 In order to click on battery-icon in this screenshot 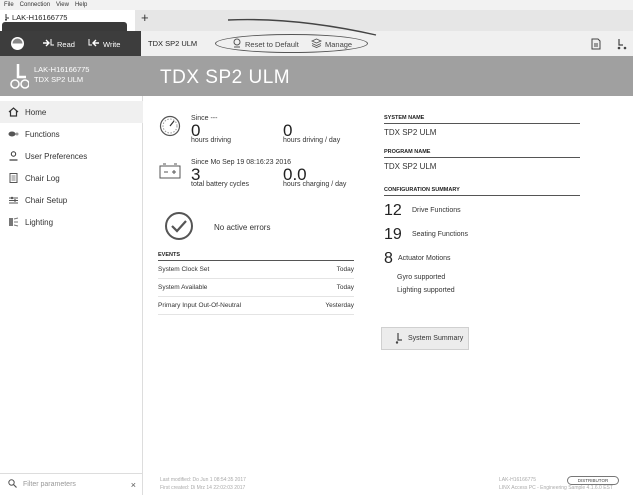, I will do `click(170, 172)`.